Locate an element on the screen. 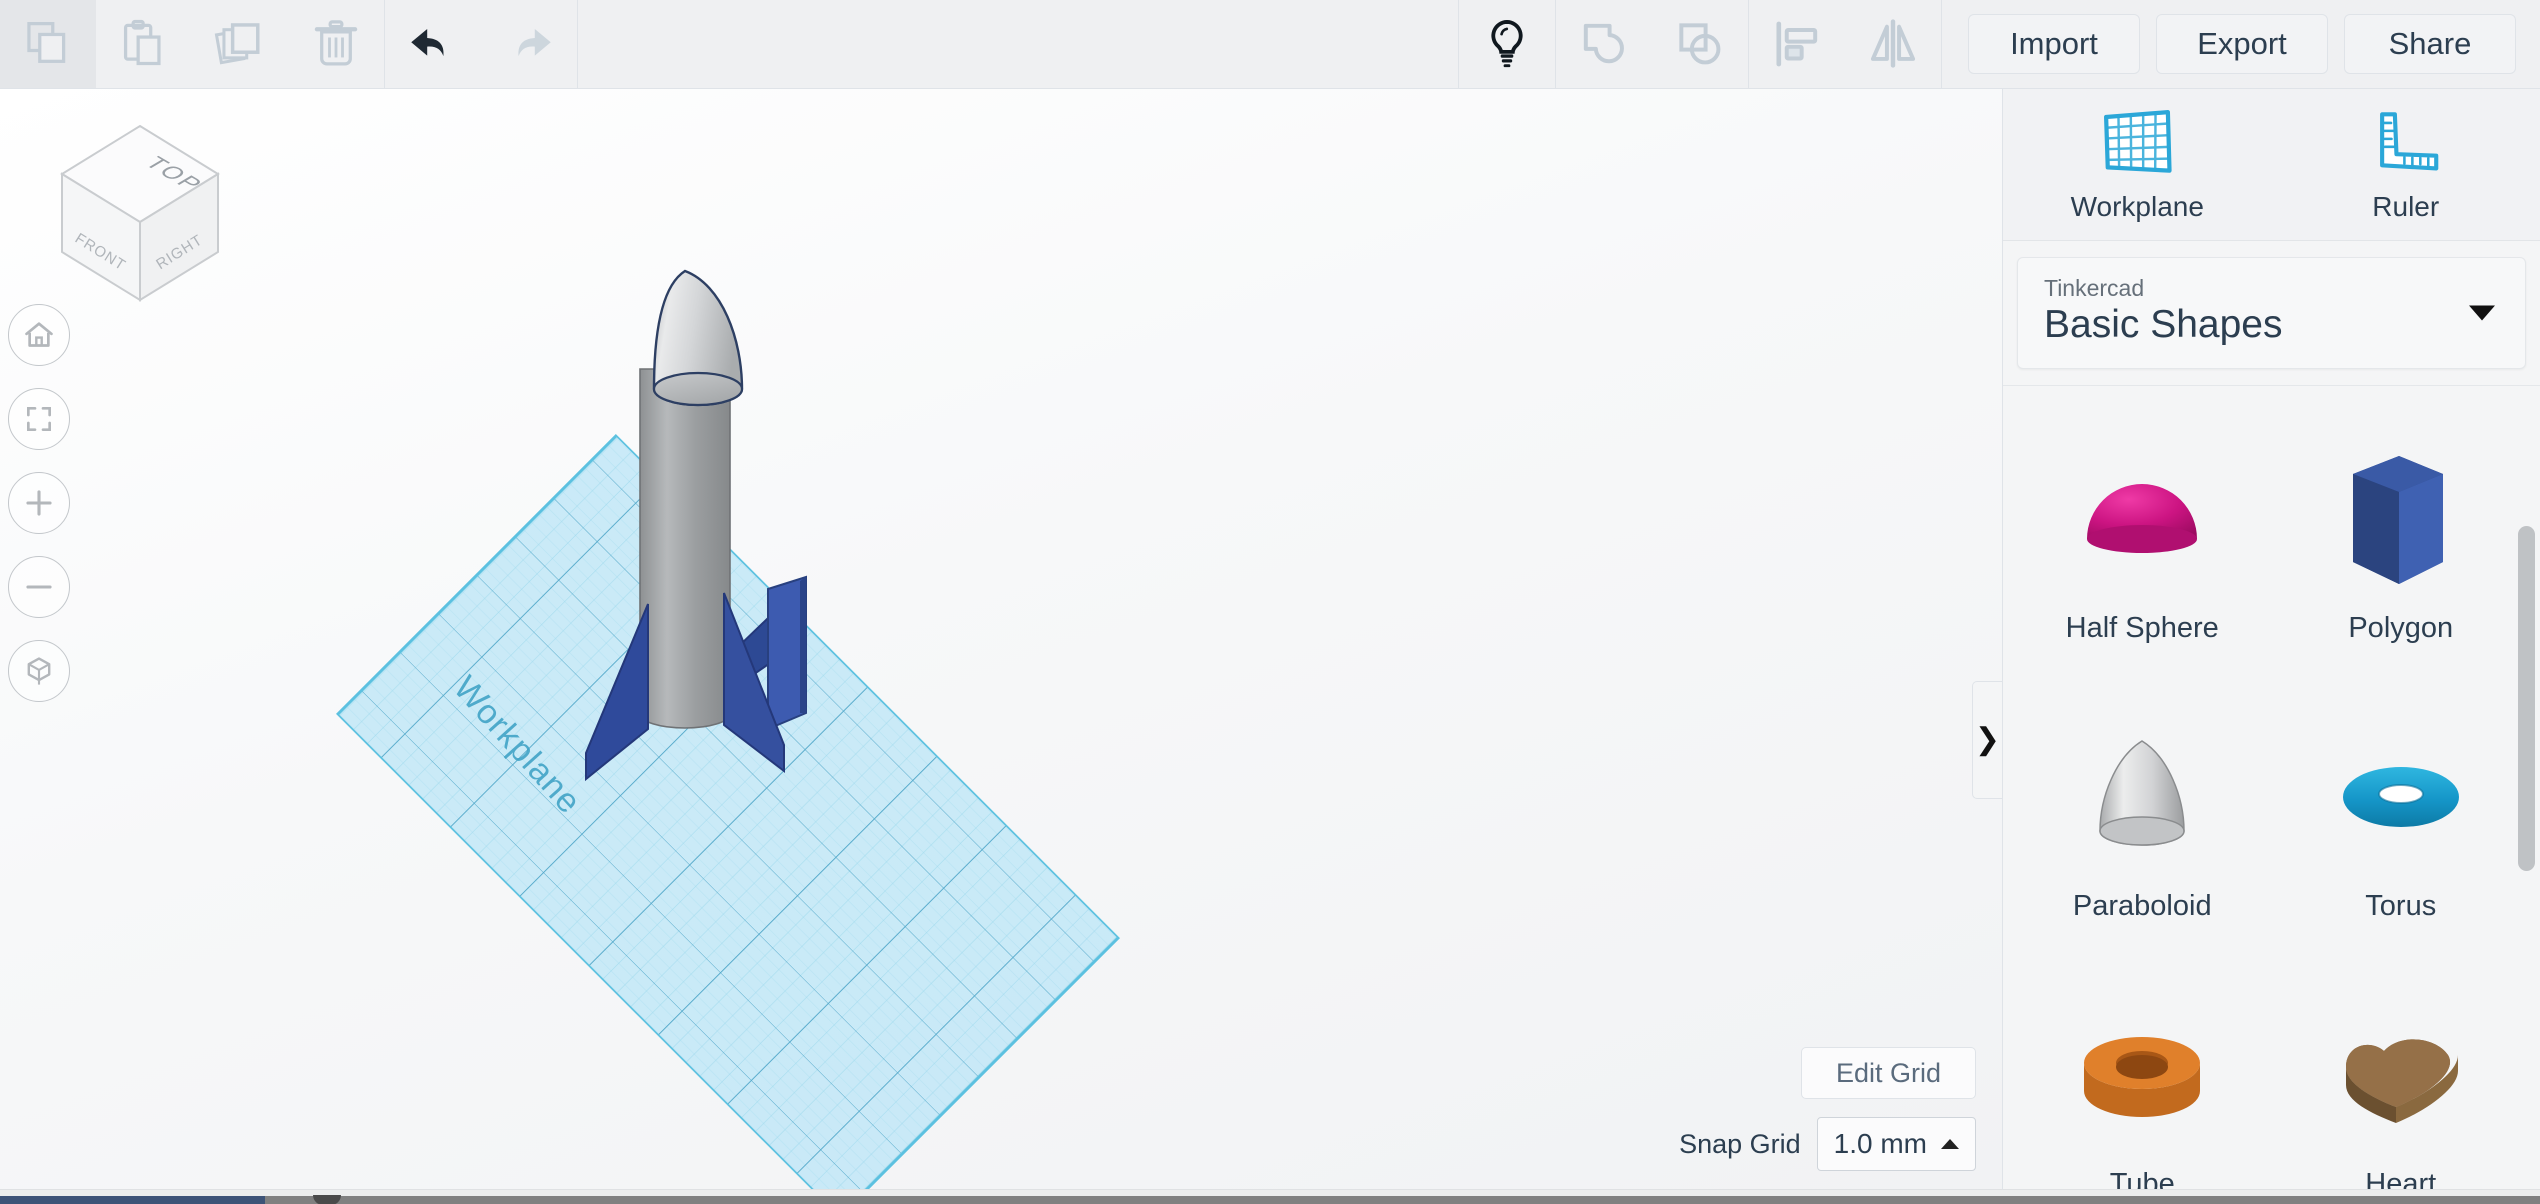 The image size is (2540, 1204). export-button: Export is located at coordinates (2242, 44).